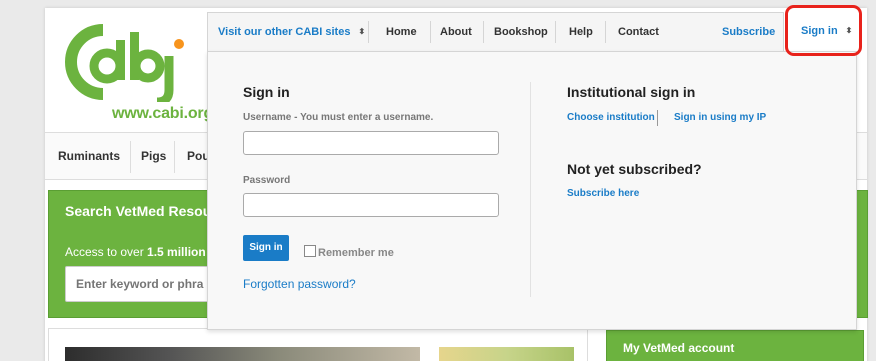 The image size is (876, 361). I want to click on featured-image-secondary, so click(506, 354).